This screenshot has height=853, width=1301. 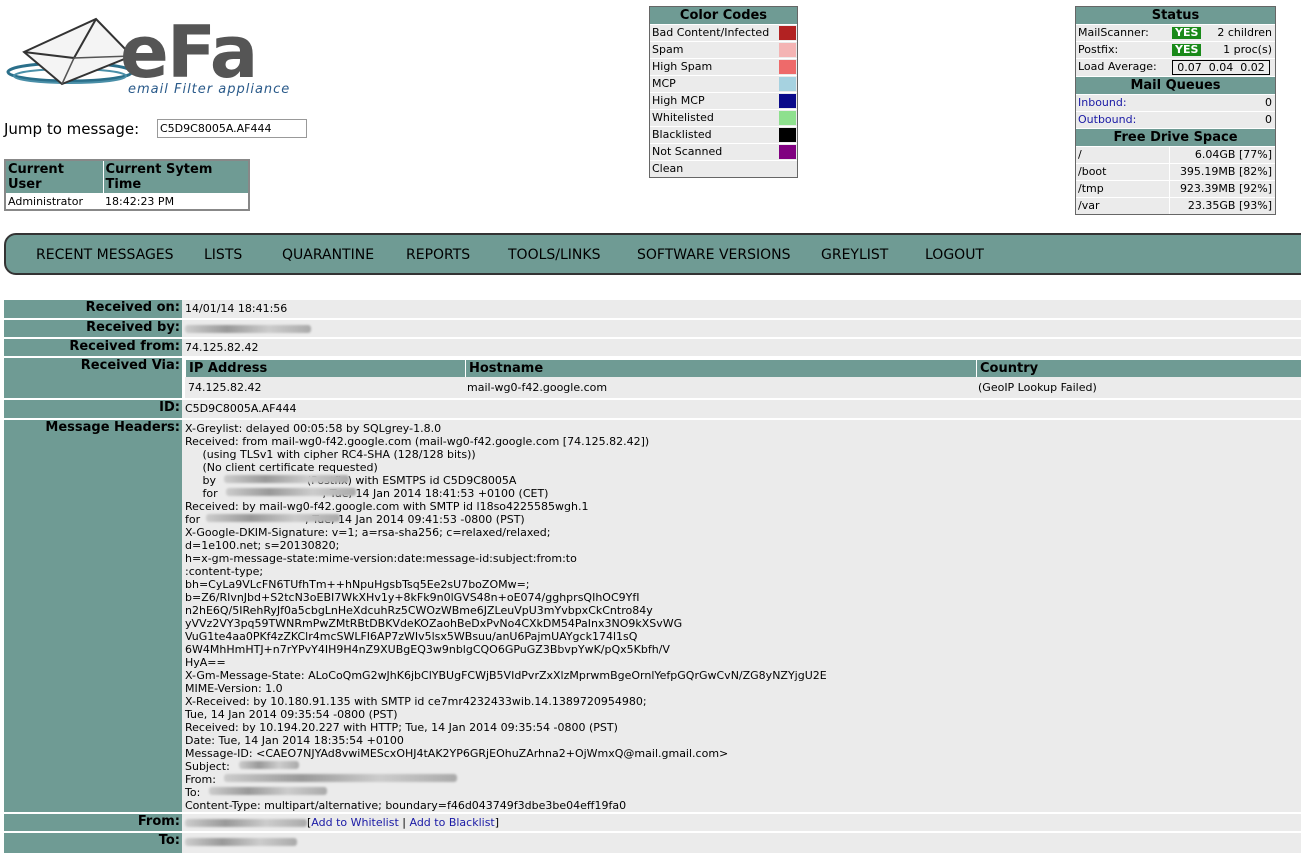 I want to click on jump-label: Jump to message:, so click(x=72, y=129).